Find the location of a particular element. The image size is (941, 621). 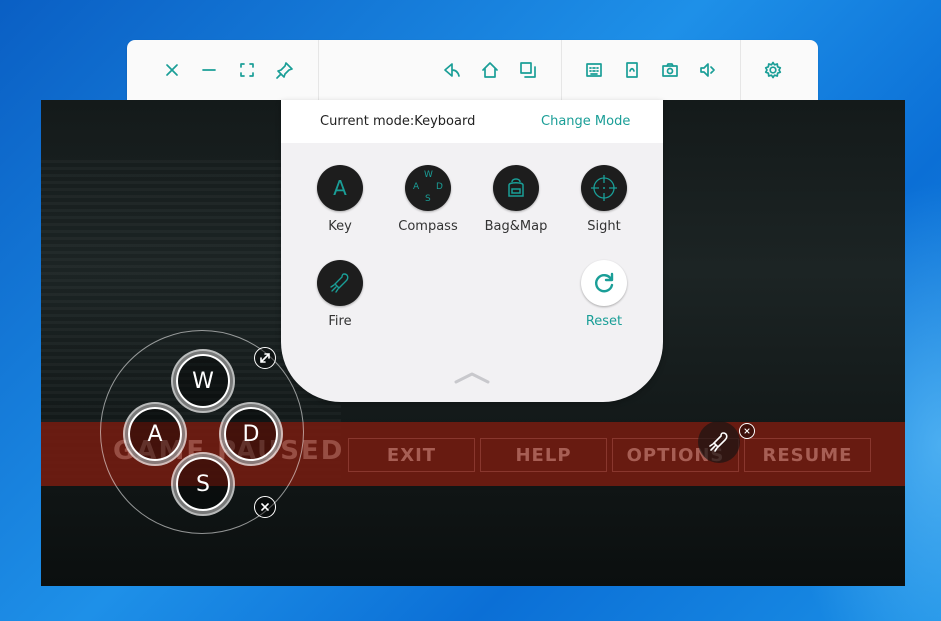

fire-icon is located at coordinates (718, 442).